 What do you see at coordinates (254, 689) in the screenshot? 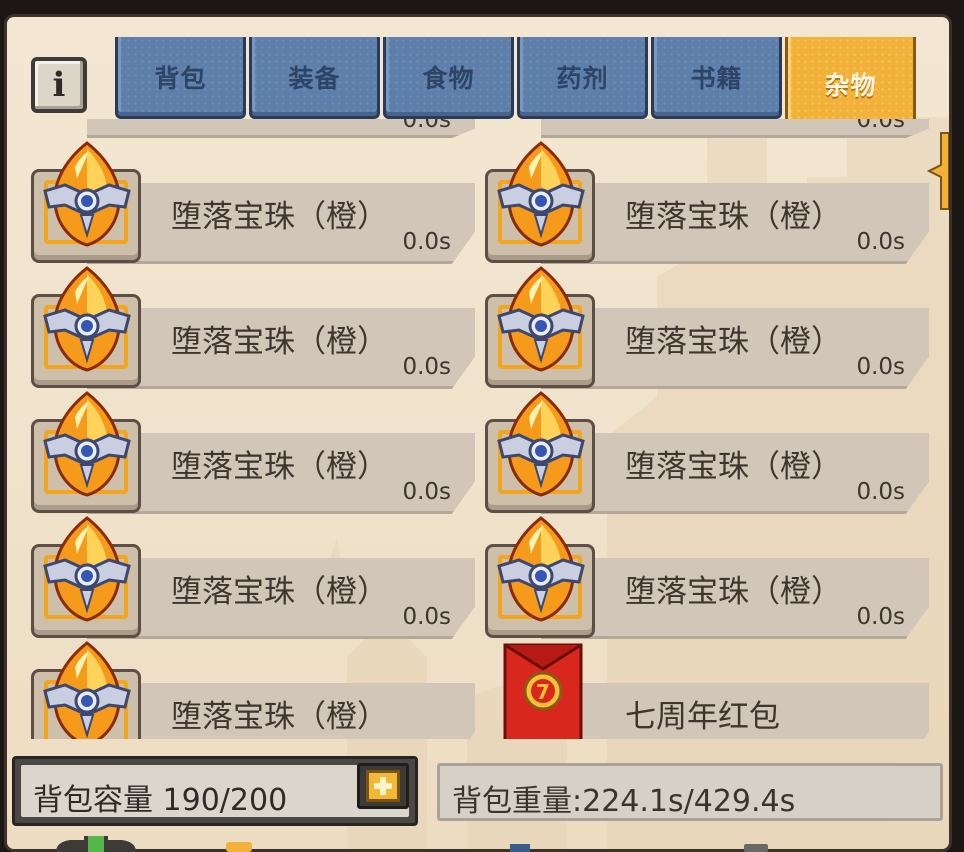
I see `list-item: 堕落宝珠（橙）` at bounding box center [254, 689].